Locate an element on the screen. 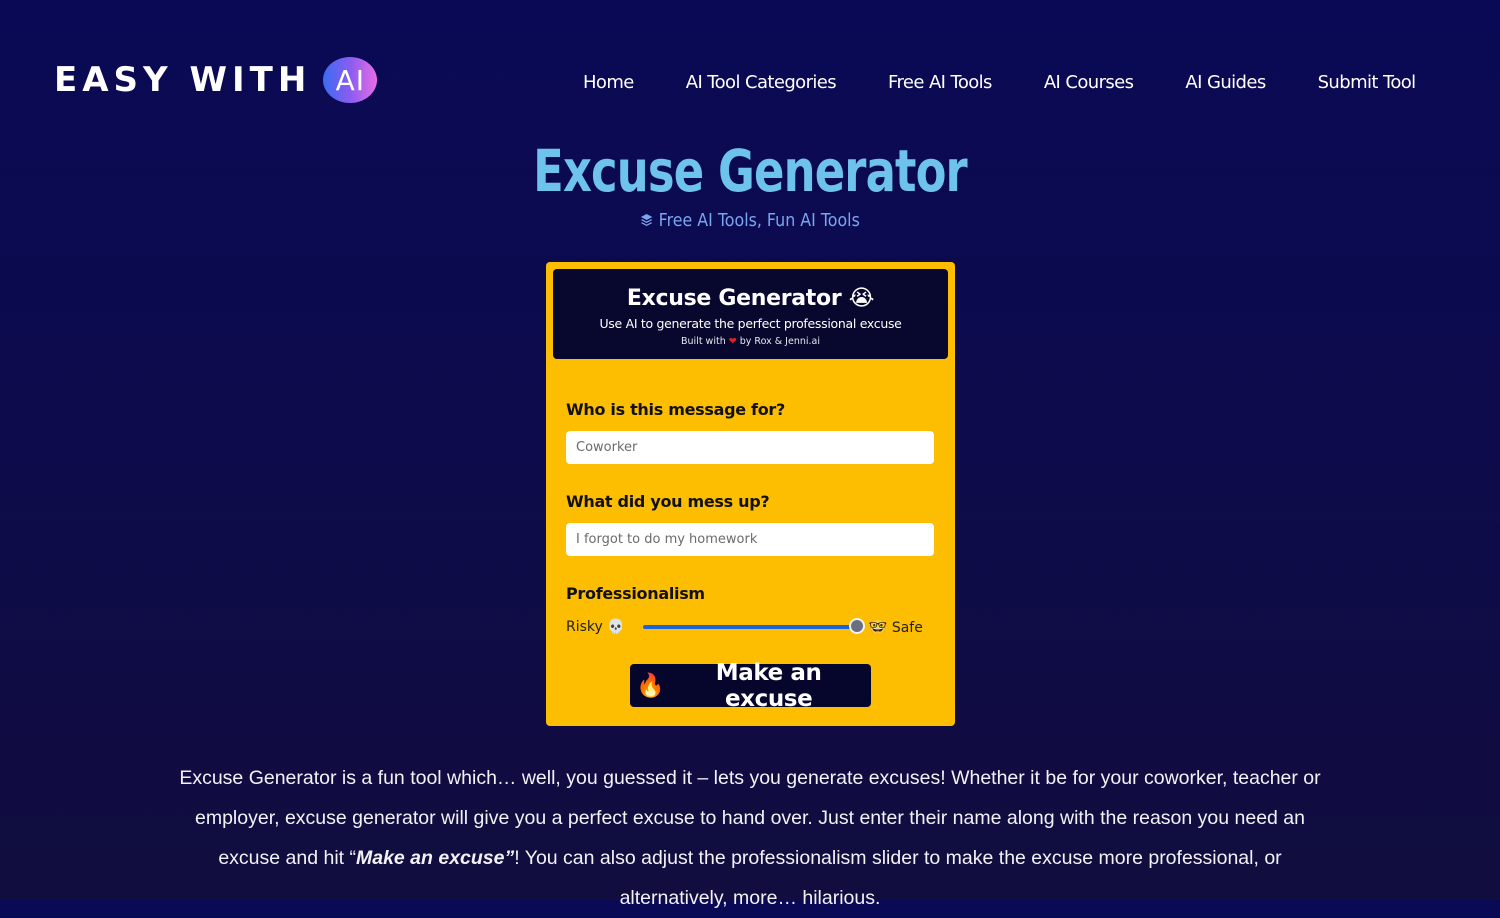 The width and height of the screenshot is (1500, 918). category-links: Free AI Tools, Fun AI Tools is located at coordinates (759, 220).